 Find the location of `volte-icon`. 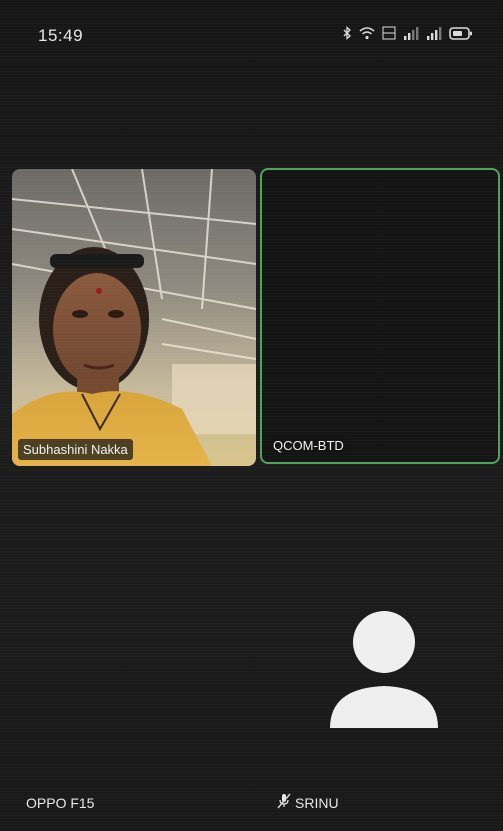

volte-icon is located at coordinates (389, 33).